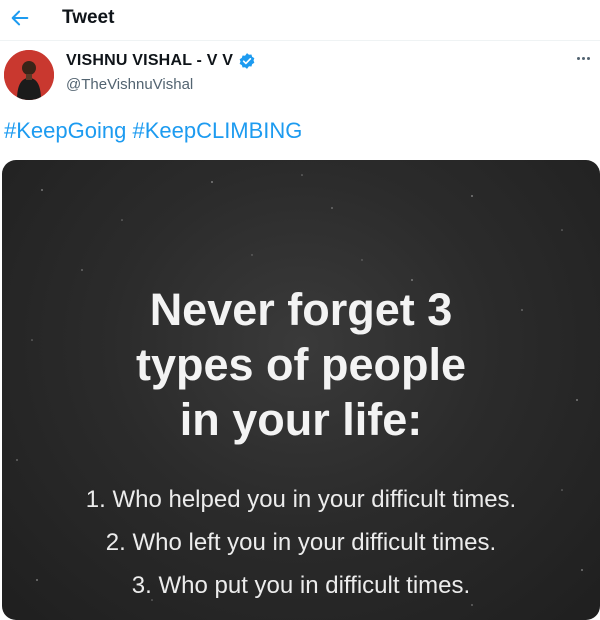  I want to click on avatar, so click(29, 75).